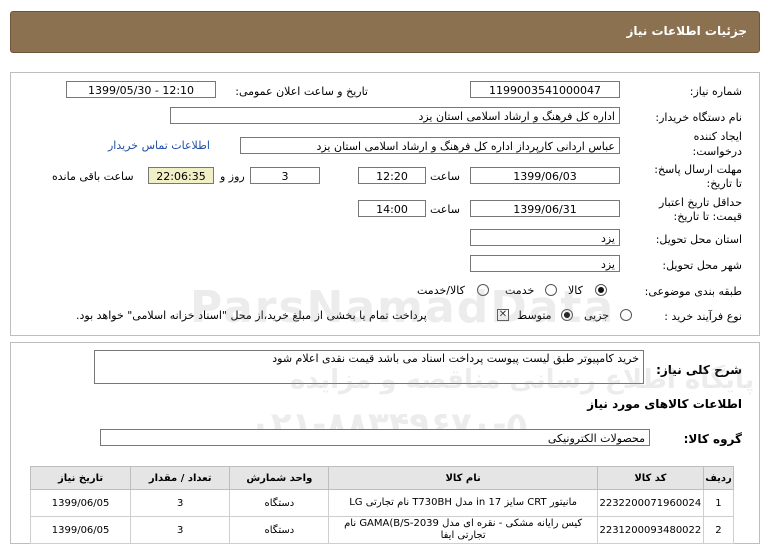 The height and width of the screenshot is (545, 770). Describe the element at coordinates (703, 316) in the screenshot. I see `process-label: نوع فرآیند خرید :` at that location.